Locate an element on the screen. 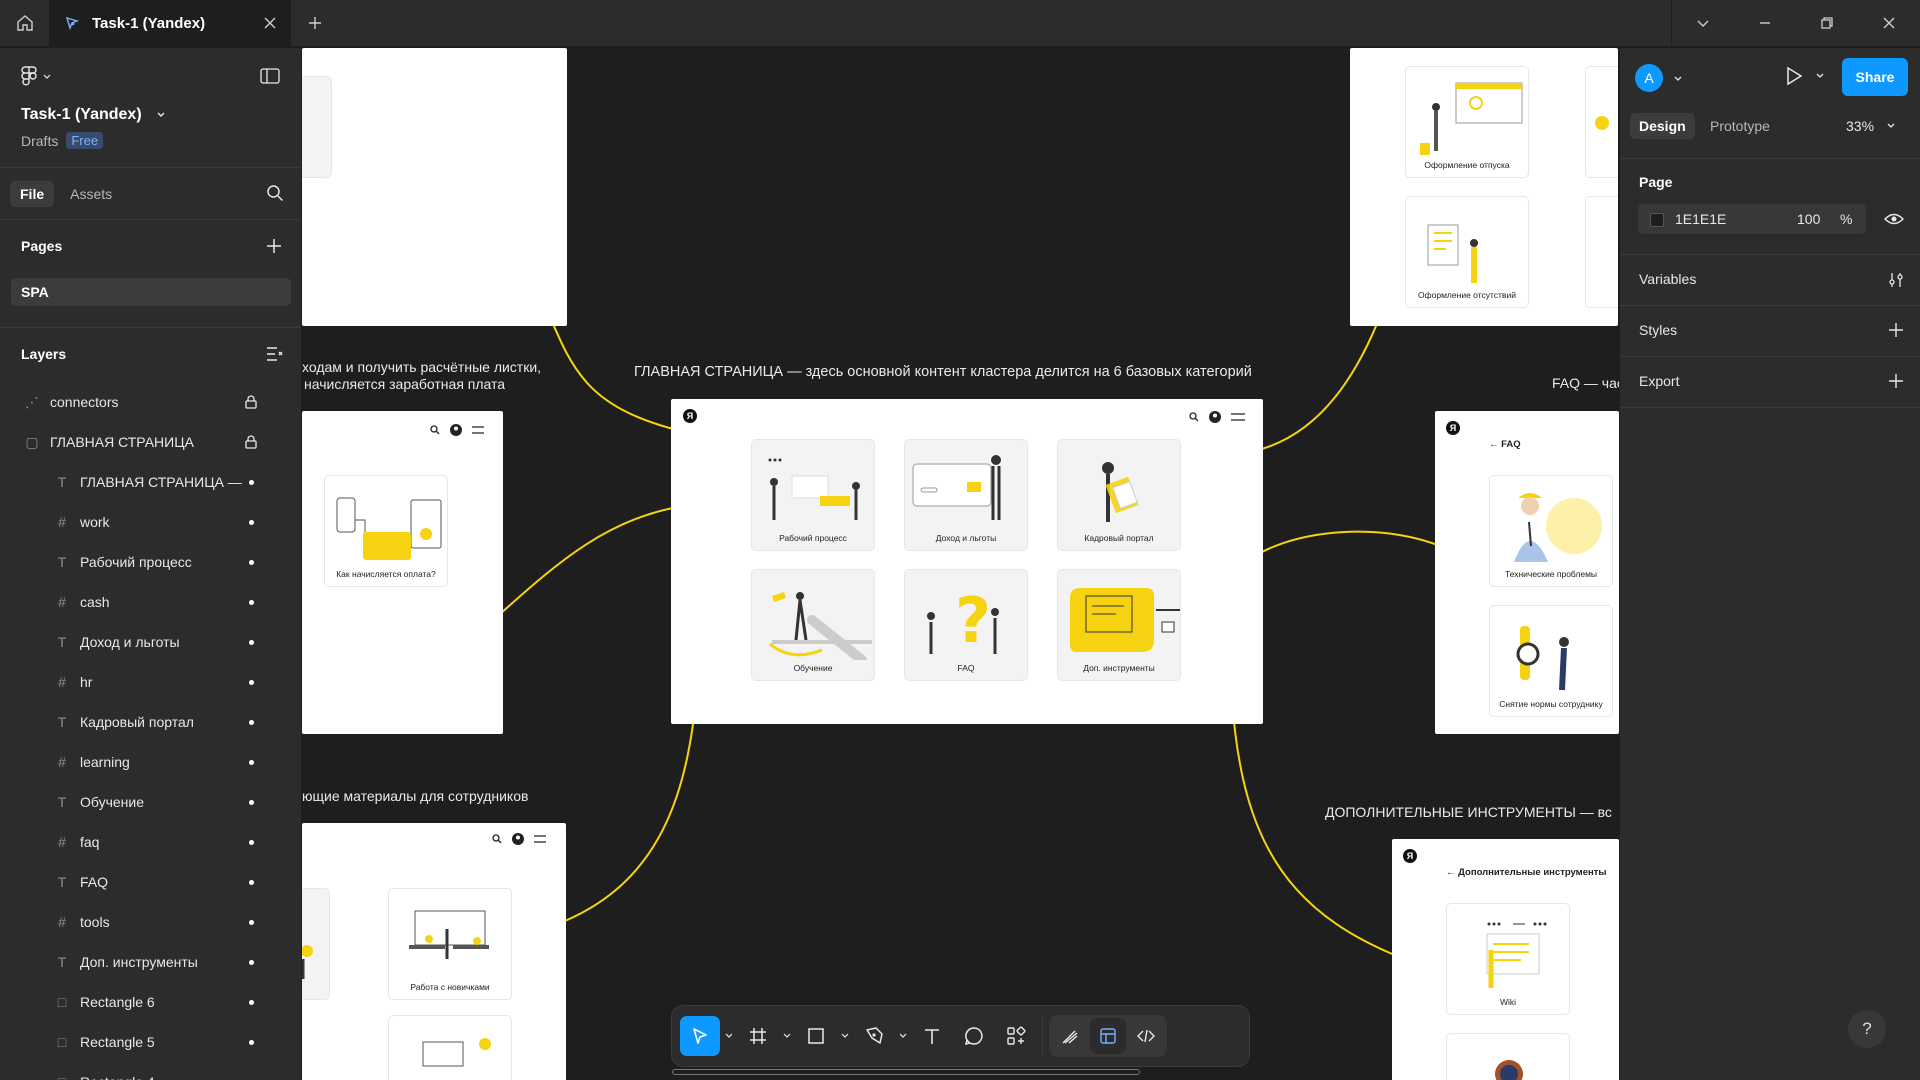 The image size is (1920, 1080). toggle-sidebar-button is located at coordinates (270, 78).